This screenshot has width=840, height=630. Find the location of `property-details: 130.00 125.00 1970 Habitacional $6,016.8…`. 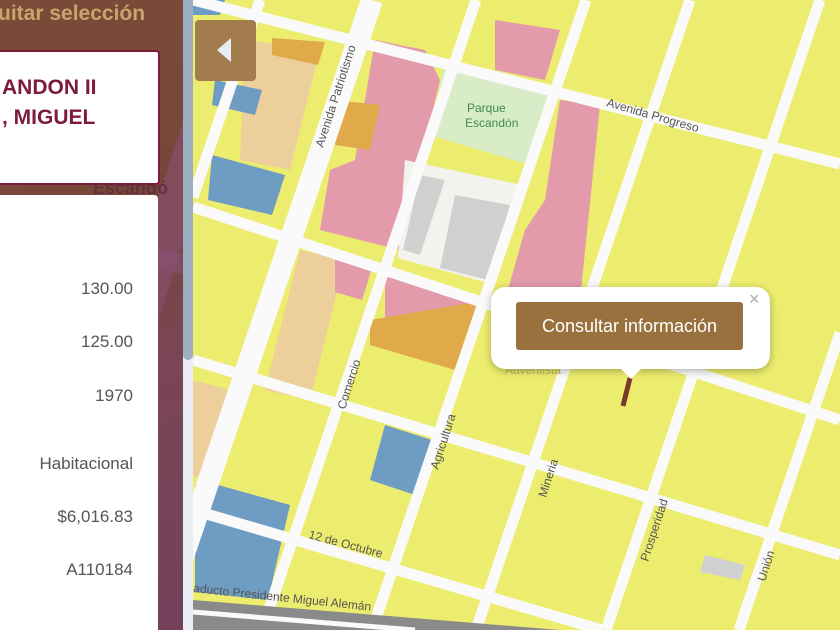

property-details: 130.00 125.00 1970 Habitacional $6,016.8… is located at coordinates (79, 412).